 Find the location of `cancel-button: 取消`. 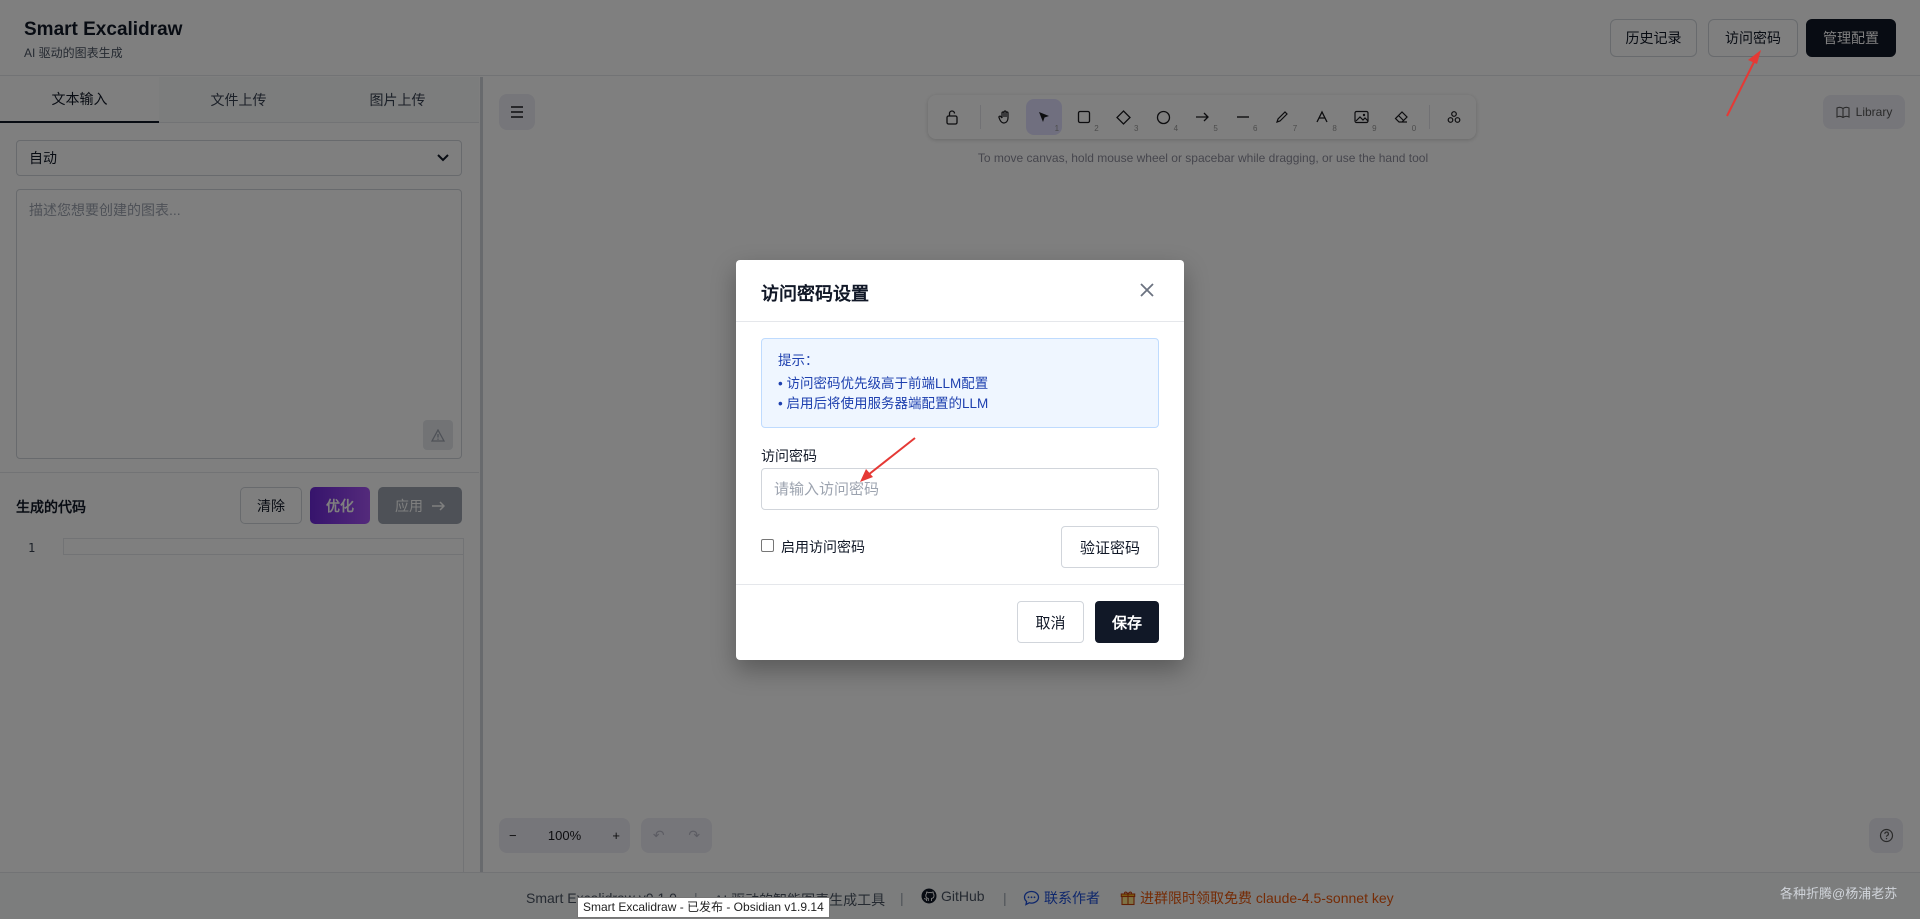

cancel-button: 取消 is located at coordinates (1050, 622).